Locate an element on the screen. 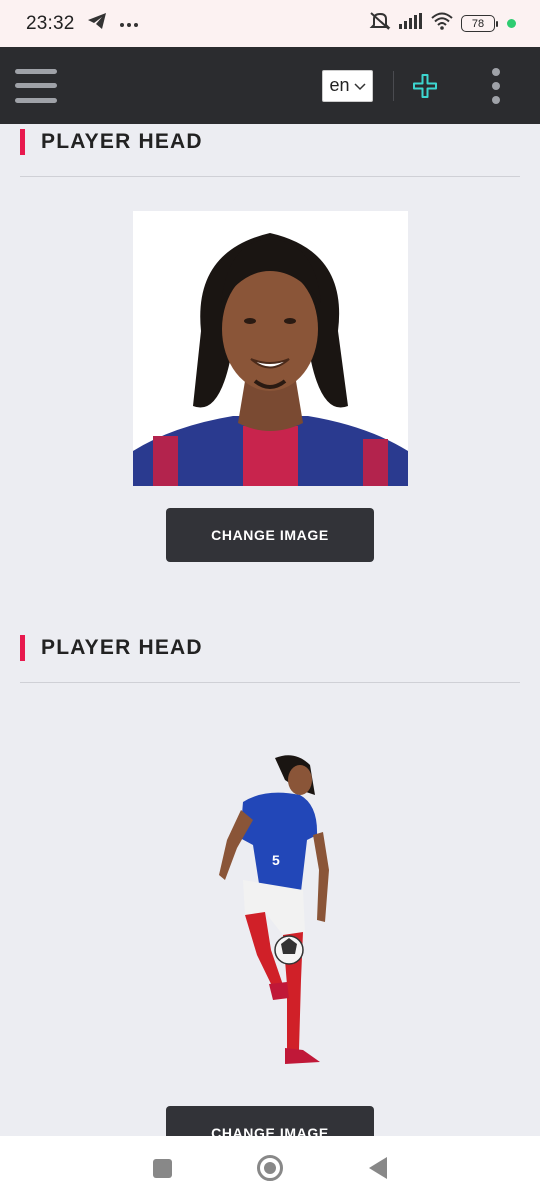 This screenshot has width=540, height=1200. player-head-image is located at coordinates (270, 348).